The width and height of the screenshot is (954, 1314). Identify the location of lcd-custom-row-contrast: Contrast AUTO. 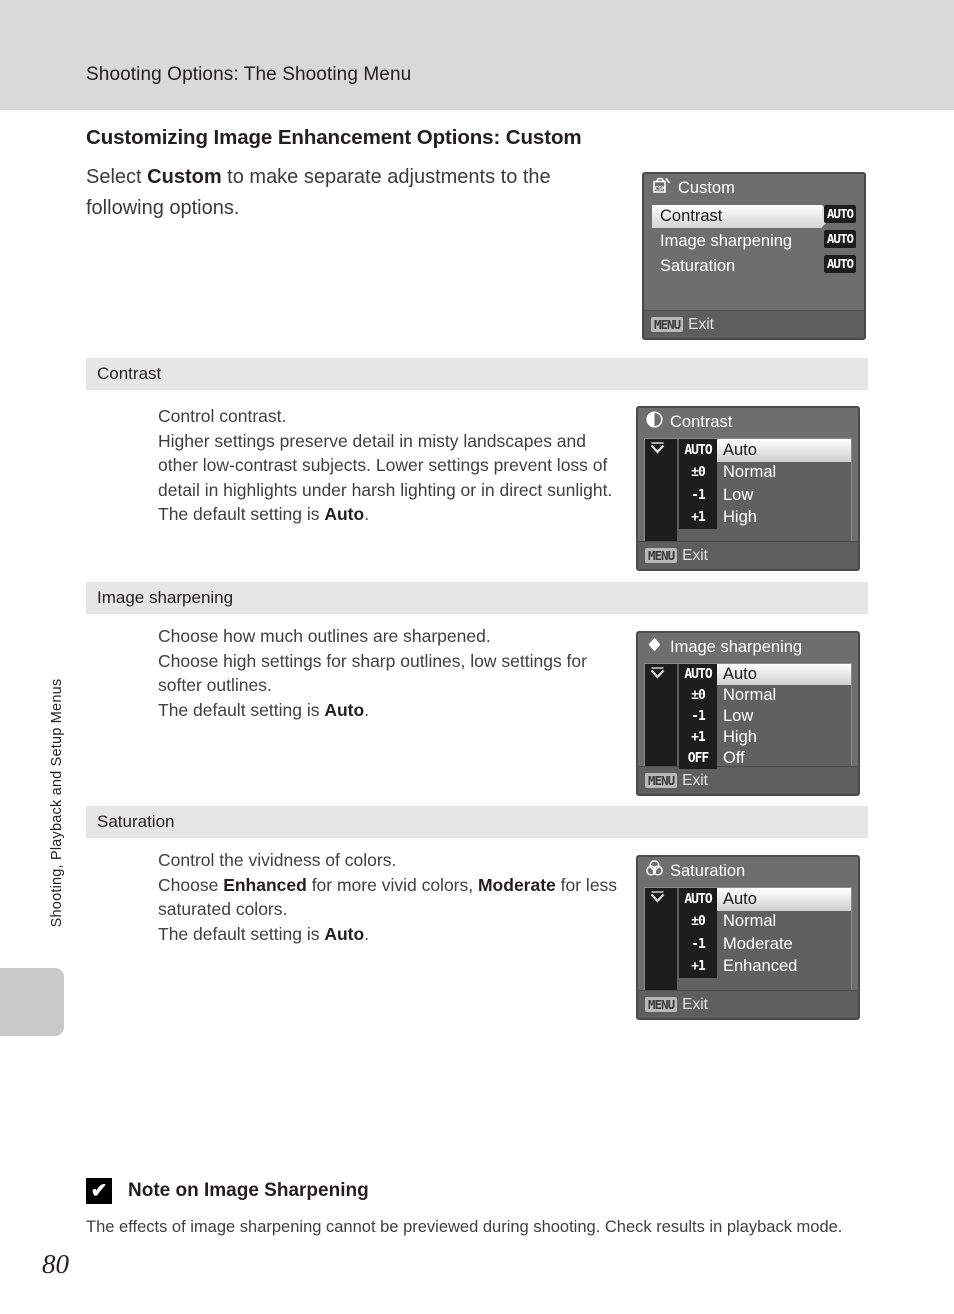
(754, 216).